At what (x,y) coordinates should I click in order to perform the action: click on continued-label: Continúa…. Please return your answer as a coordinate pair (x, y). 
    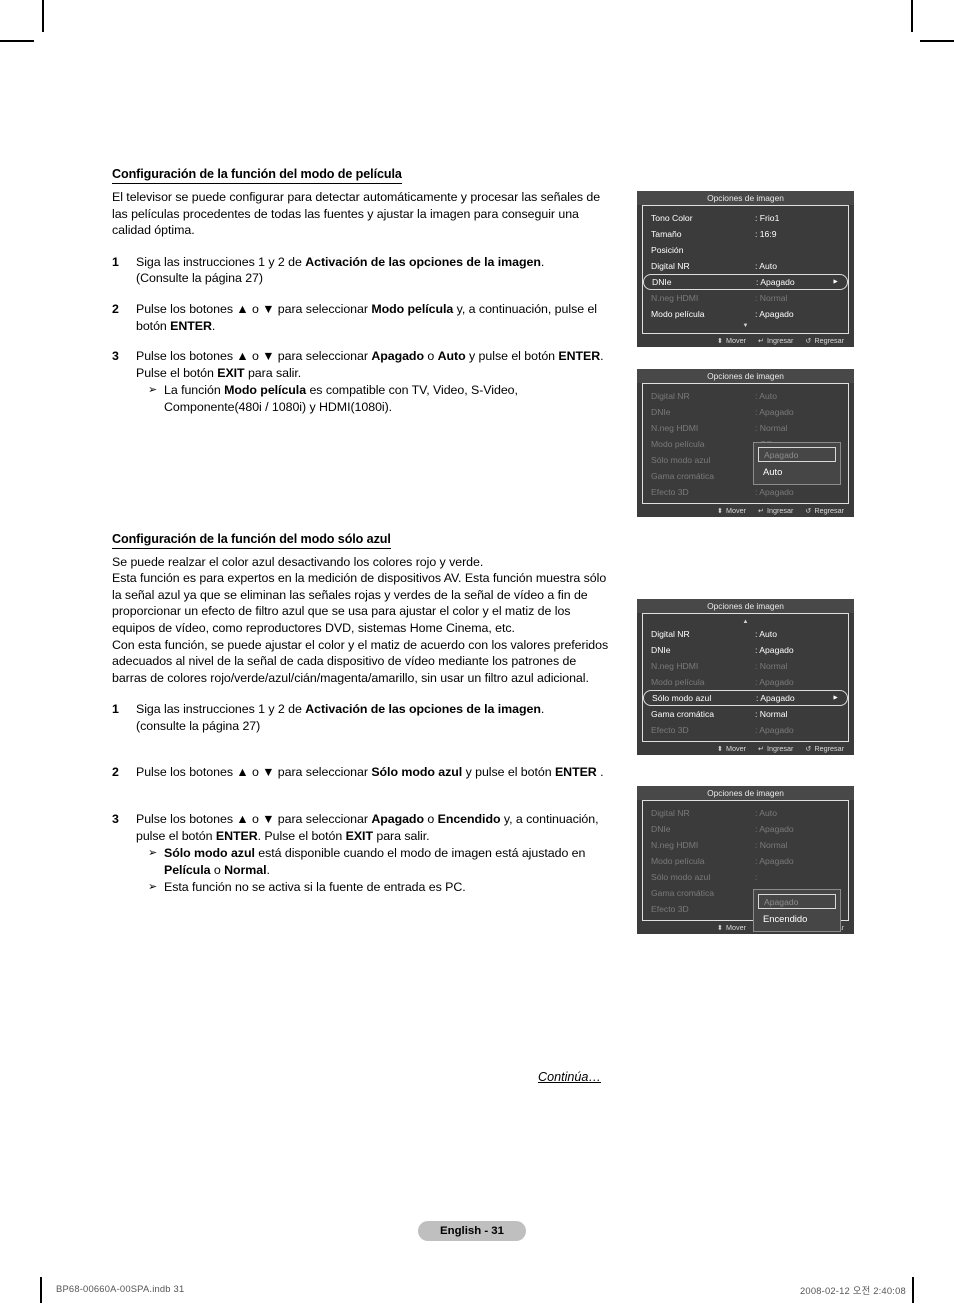
    Looking at the image, I should click on (570, 1077).